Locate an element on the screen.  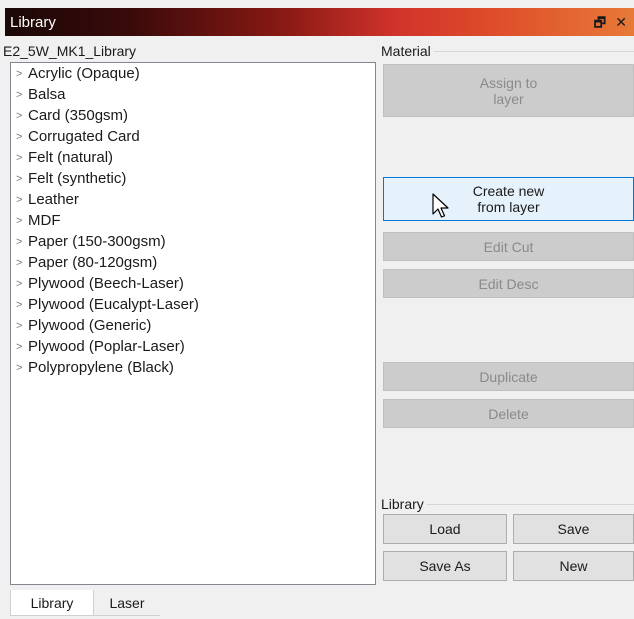
tree-item: > Plywood (Generic) is located at coordinates (83, 326).